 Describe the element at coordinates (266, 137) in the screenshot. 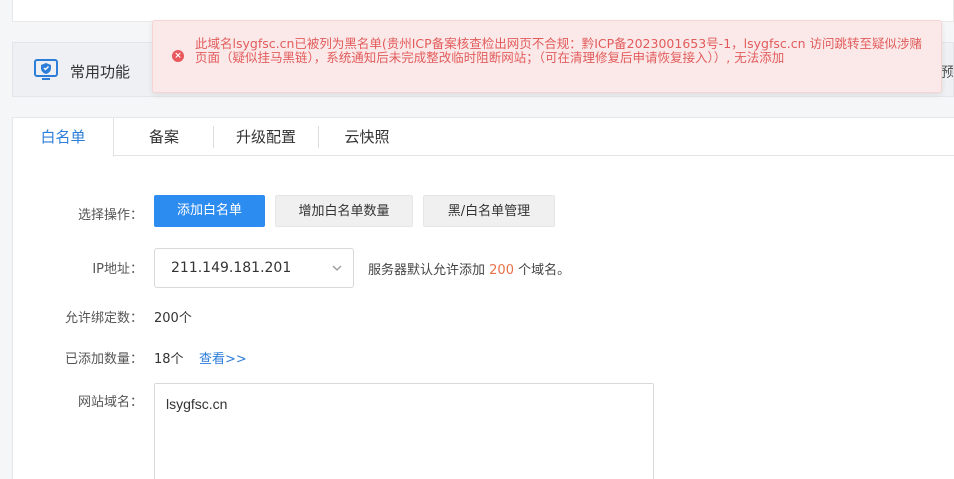

I see `tab-upgrade: 升级配置` at that location.